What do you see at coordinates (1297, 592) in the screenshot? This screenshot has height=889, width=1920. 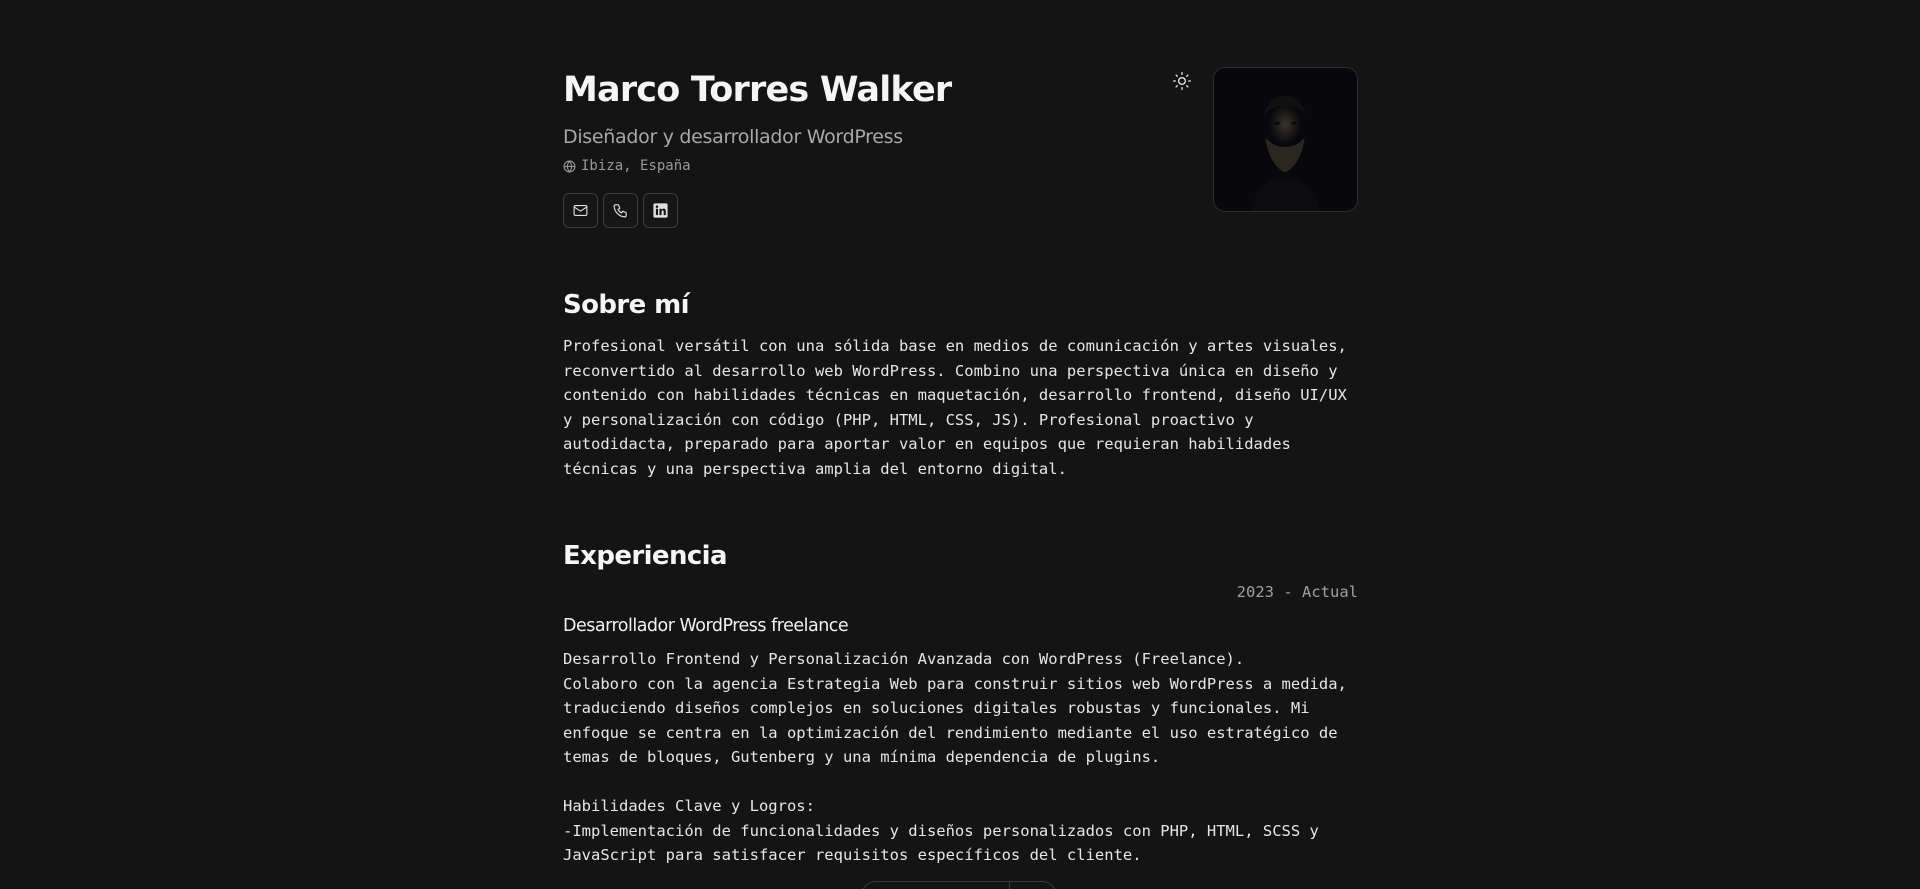 I see `experience-period: 2023 - Actual` at bounding box center [1297, 592].